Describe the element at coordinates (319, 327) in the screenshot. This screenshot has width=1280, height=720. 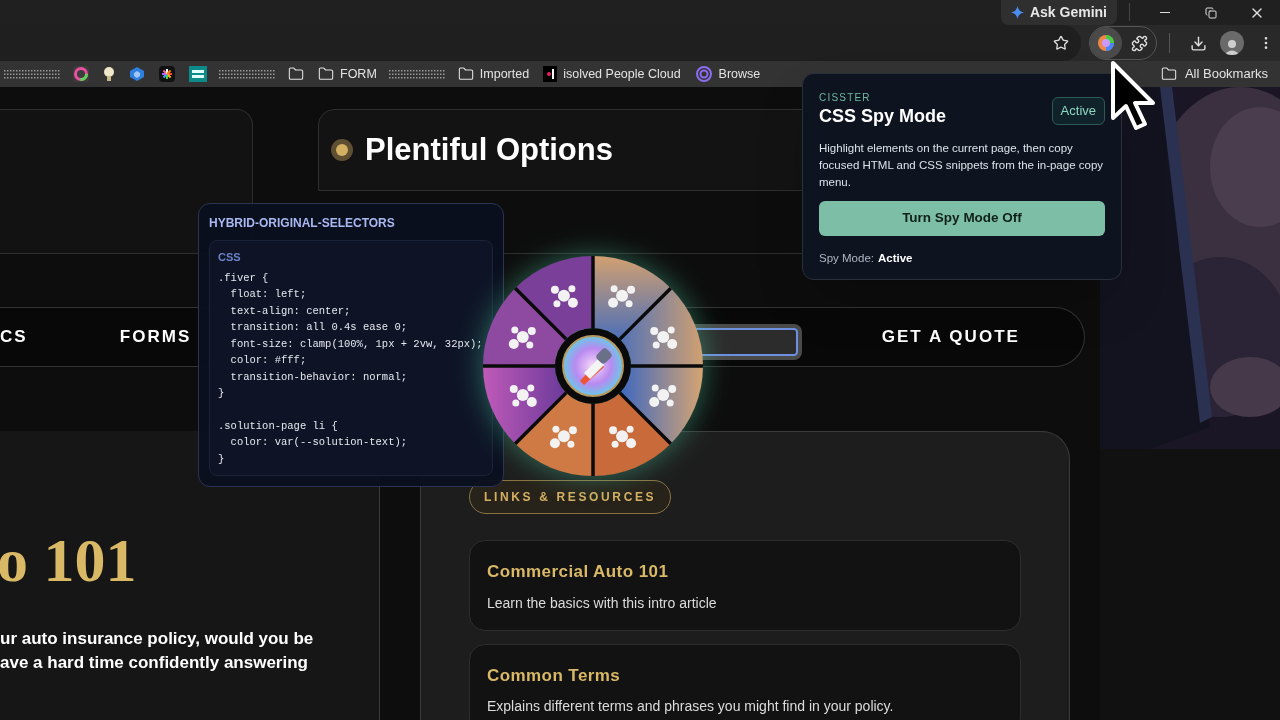
I see `code-line: transition: all 0.4s ease 0;` at that location.